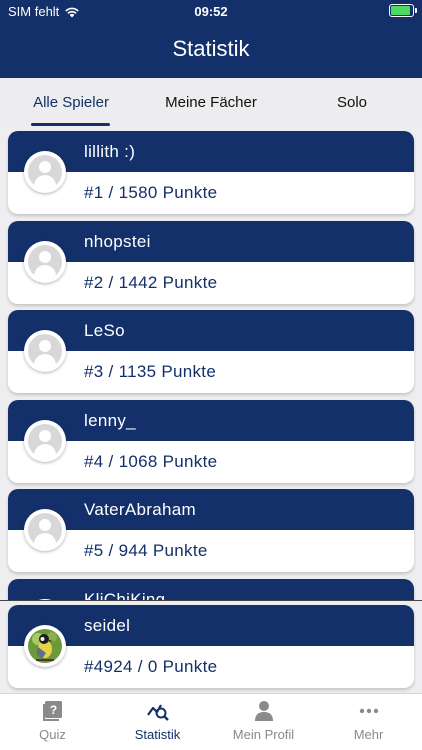  What do you see at coordinates (151, 282) in the screenshot?
I see `player-rank: #2 / 1442 Punkte` at bounding box center [151, 282].